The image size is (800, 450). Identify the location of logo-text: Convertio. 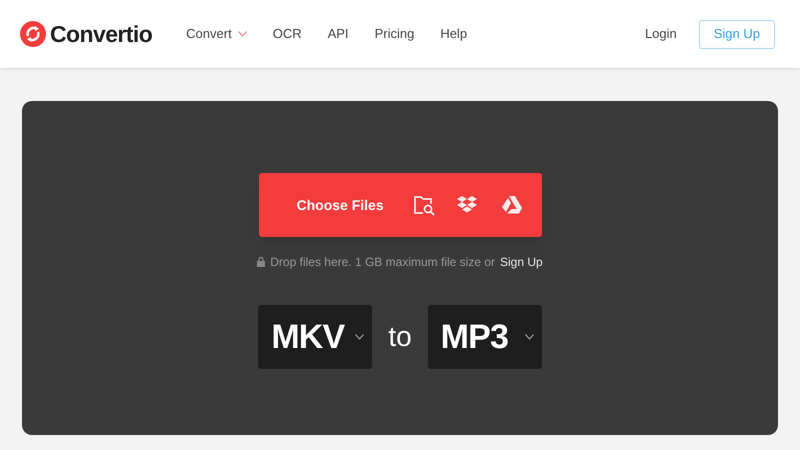
(101, 34).